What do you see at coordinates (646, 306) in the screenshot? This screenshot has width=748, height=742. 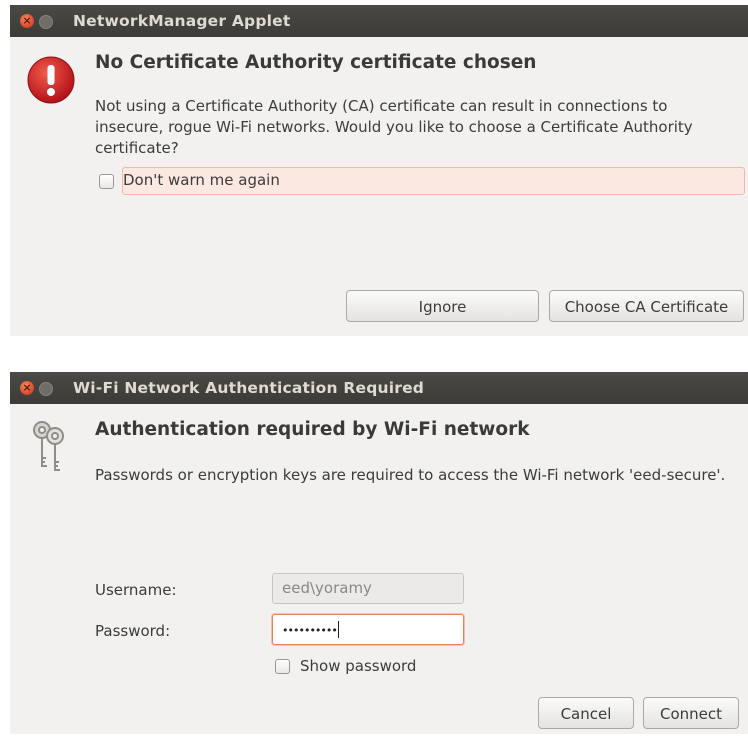 I see `choose-ca-certificate-button: Choose CA Certificate` at bounding box center [646, 306].